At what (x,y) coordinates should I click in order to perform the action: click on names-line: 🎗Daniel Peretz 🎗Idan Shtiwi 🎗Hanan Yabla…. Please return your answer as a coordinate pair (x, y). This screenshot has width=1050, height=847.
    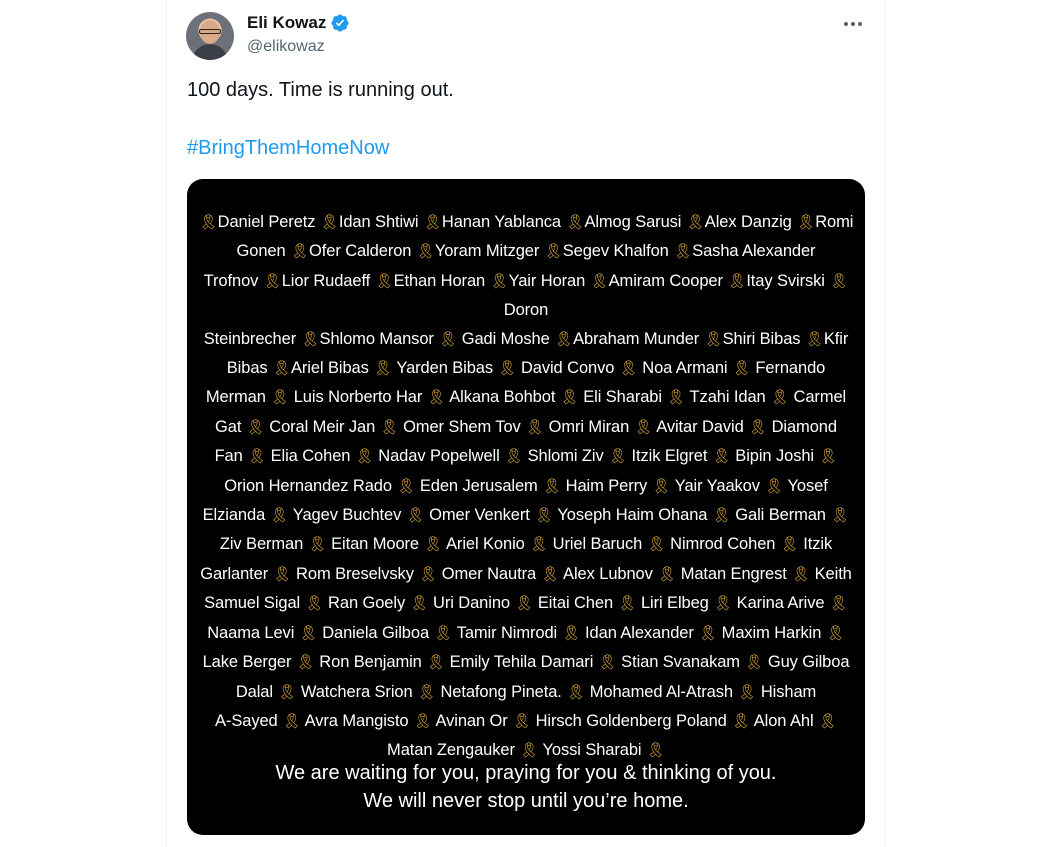
    Looking at the image, I should click on (526, 222).